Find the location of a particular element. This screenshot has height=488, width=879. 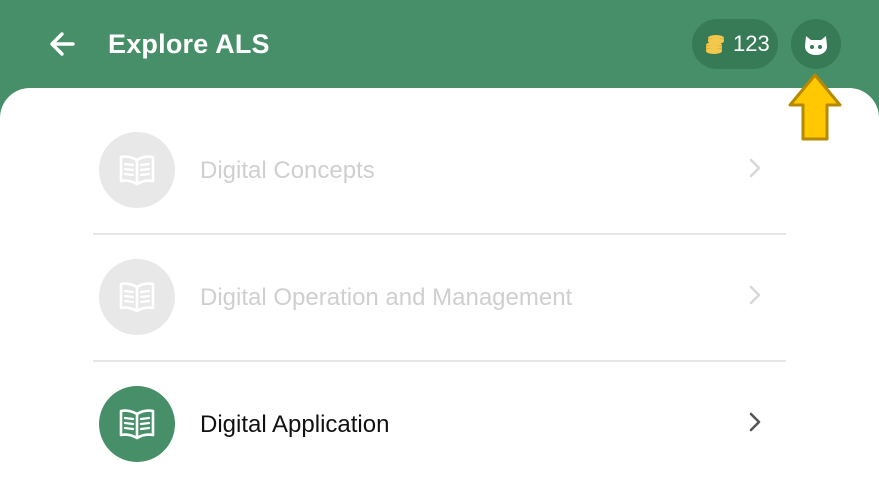

back-button is located at coordinates (62, 44).